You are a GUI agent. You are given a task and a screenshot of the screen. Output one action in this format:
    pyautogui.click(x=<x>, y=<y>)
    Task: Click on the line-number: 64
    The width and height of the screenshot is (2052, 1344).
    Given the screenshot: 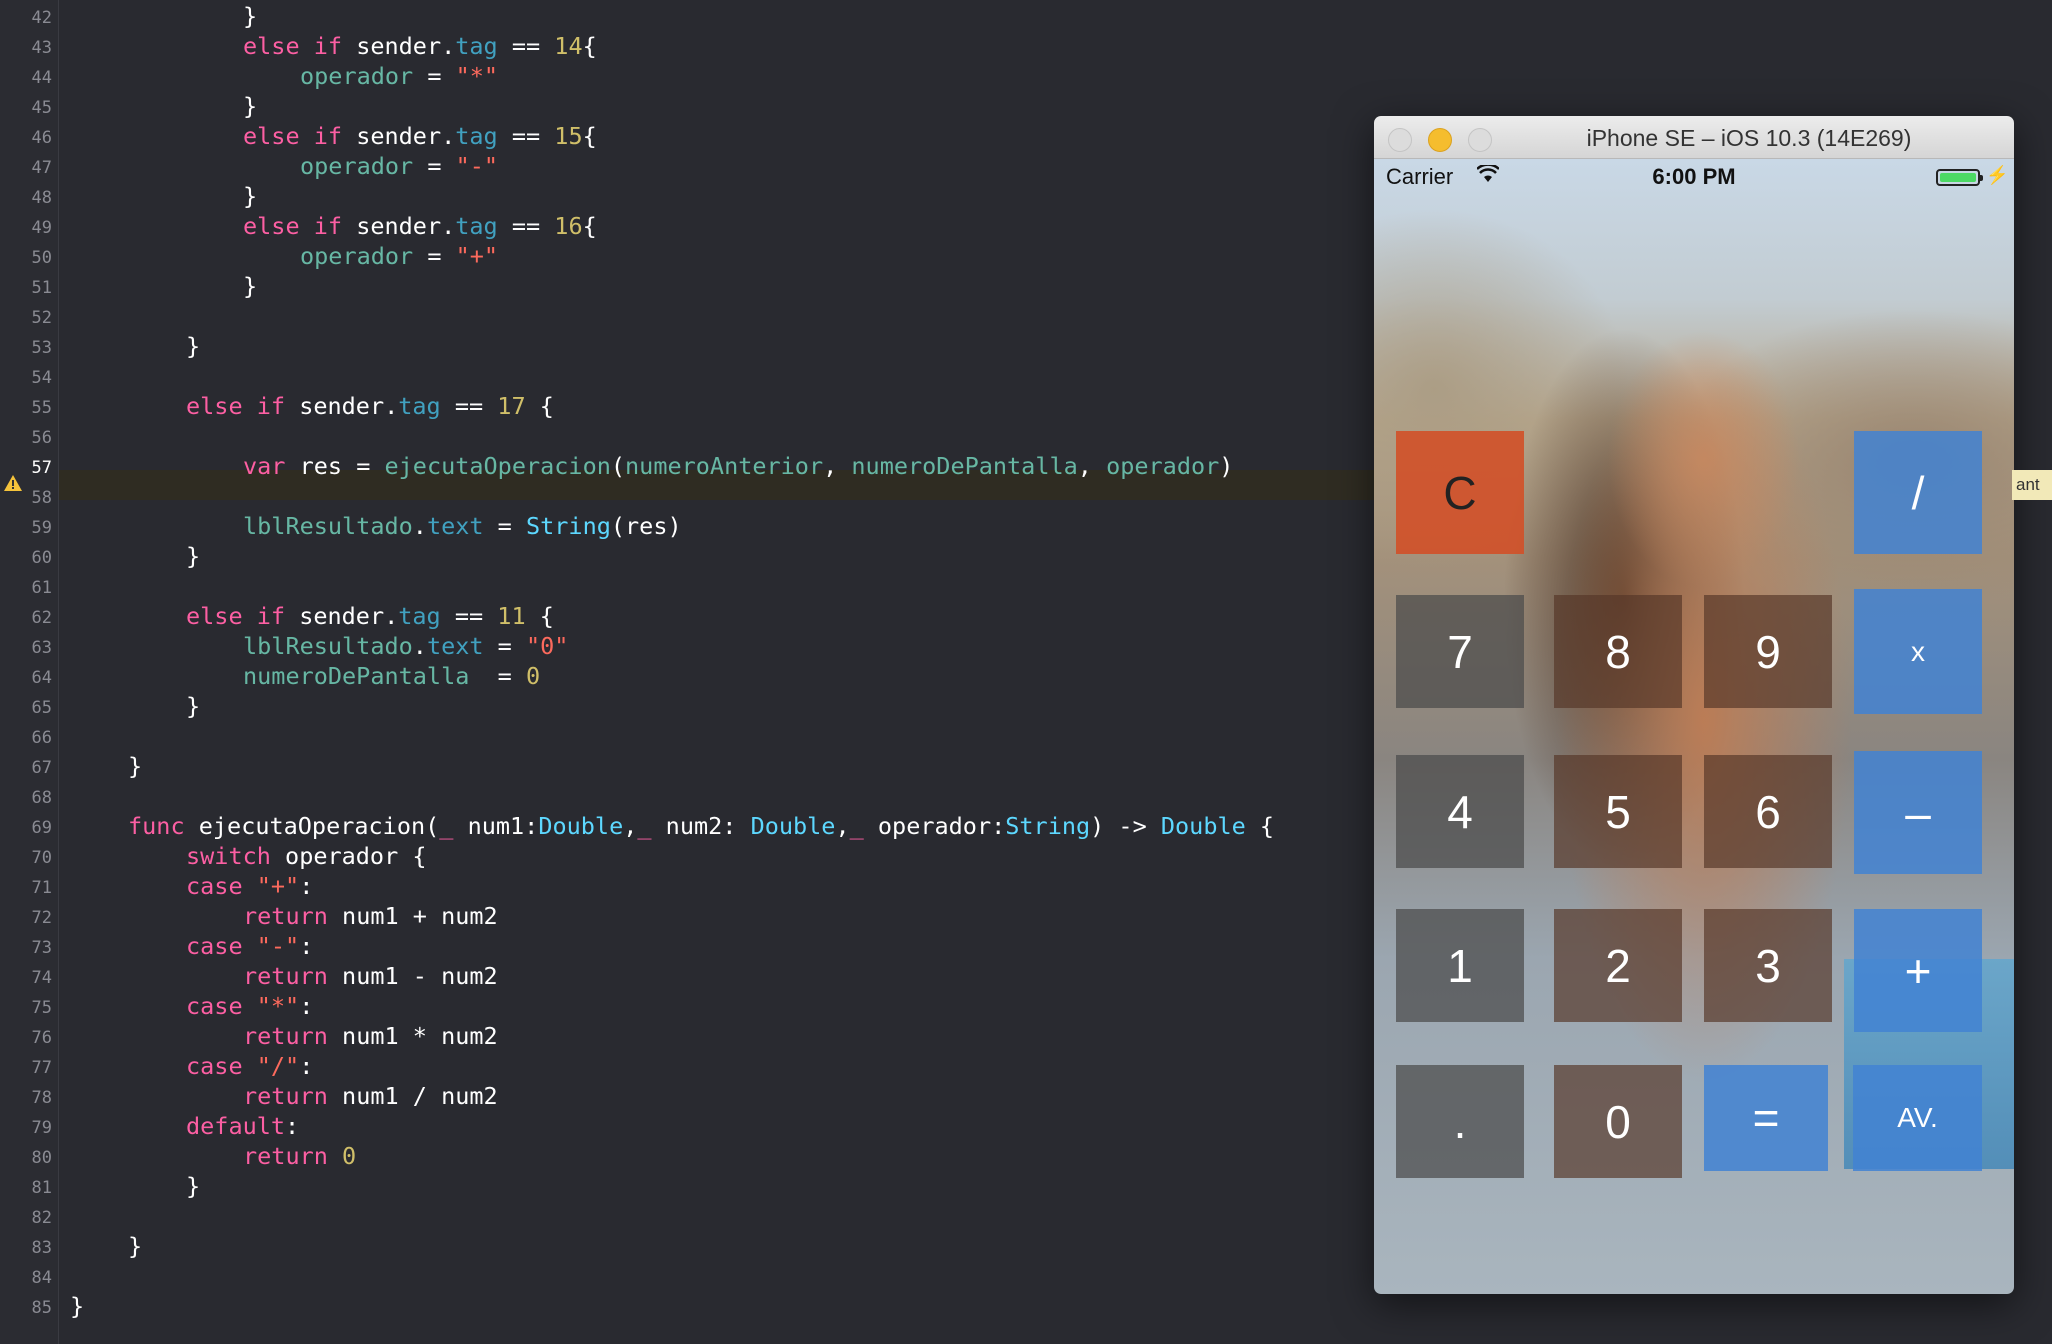 What is the action you would take?
    pyautogui.click(x=41, y=678)
    